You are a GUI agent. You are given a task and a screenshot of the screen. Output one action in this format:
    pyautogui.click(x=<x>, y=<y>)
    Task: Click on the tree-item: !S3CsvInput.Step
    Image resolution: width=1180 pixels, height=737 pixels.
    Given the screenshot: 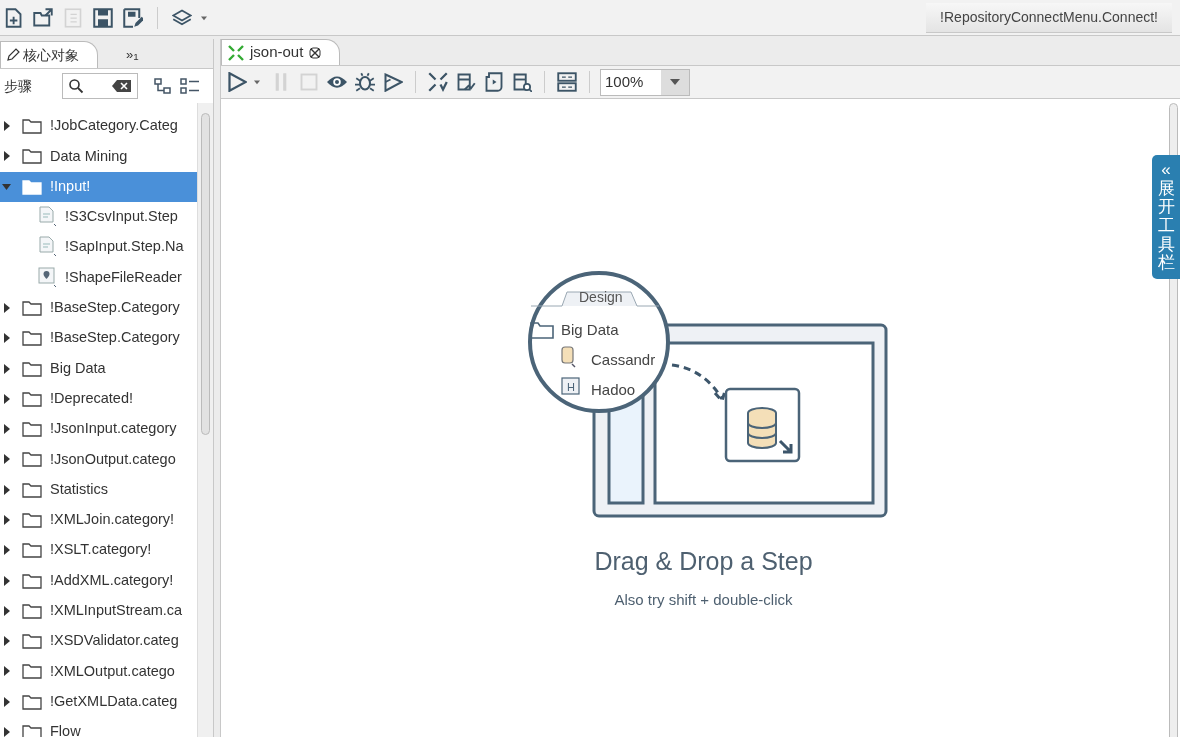 What is the action you would take?
    pyautogui.click(x=98, y=217)
    